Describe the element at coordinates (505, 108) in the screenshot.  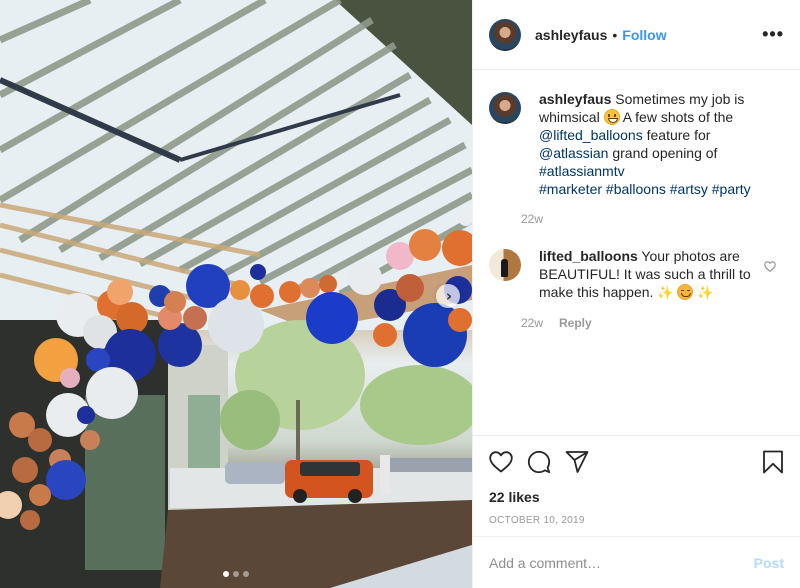
I see `caption-avatar` at that location.